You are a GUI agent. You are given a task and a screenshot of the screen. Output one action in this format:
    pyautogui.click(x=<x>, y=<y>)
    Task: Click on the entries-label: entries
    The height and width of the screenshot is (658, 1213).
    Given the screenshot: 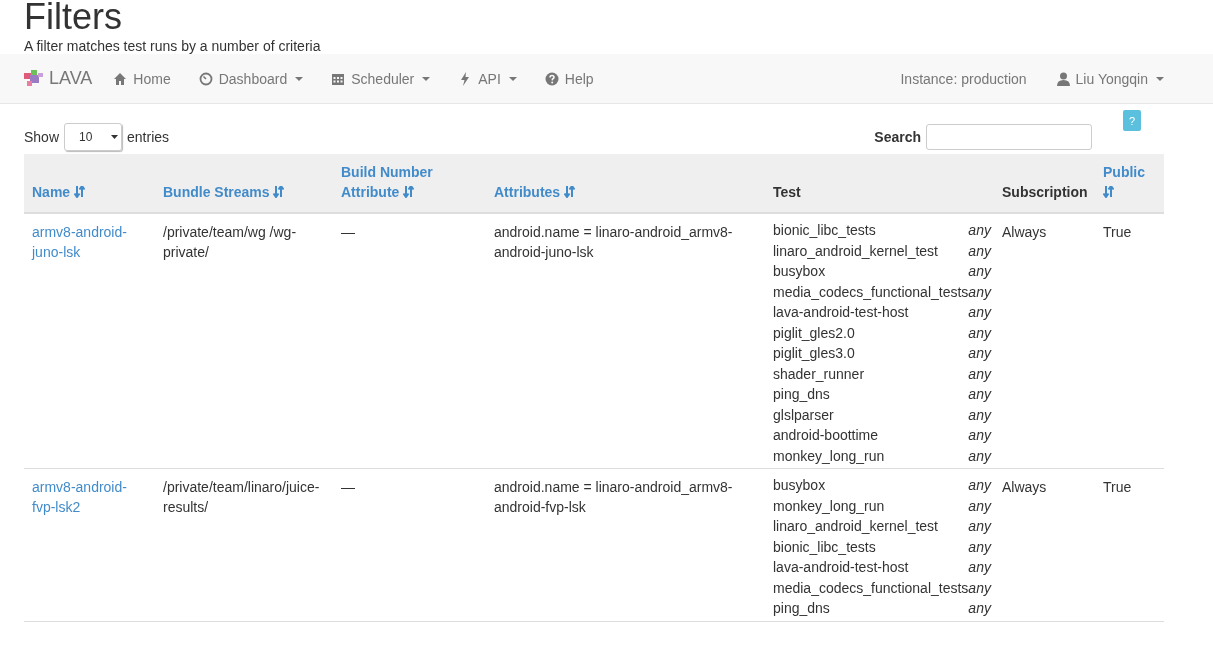 What is the action you would take?
    pyautogui.click(x=148, y=137)
    